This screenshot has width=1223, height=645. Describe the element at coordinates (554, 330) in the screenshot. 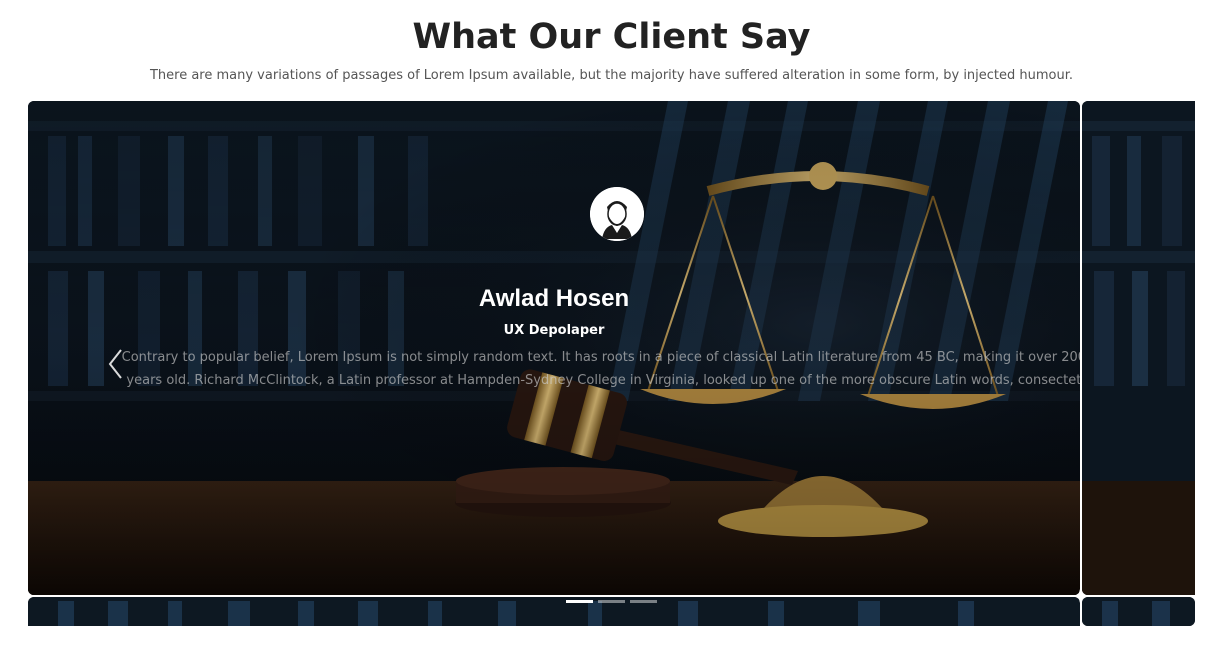

I see `client-role: UX Depolaper` at that location.